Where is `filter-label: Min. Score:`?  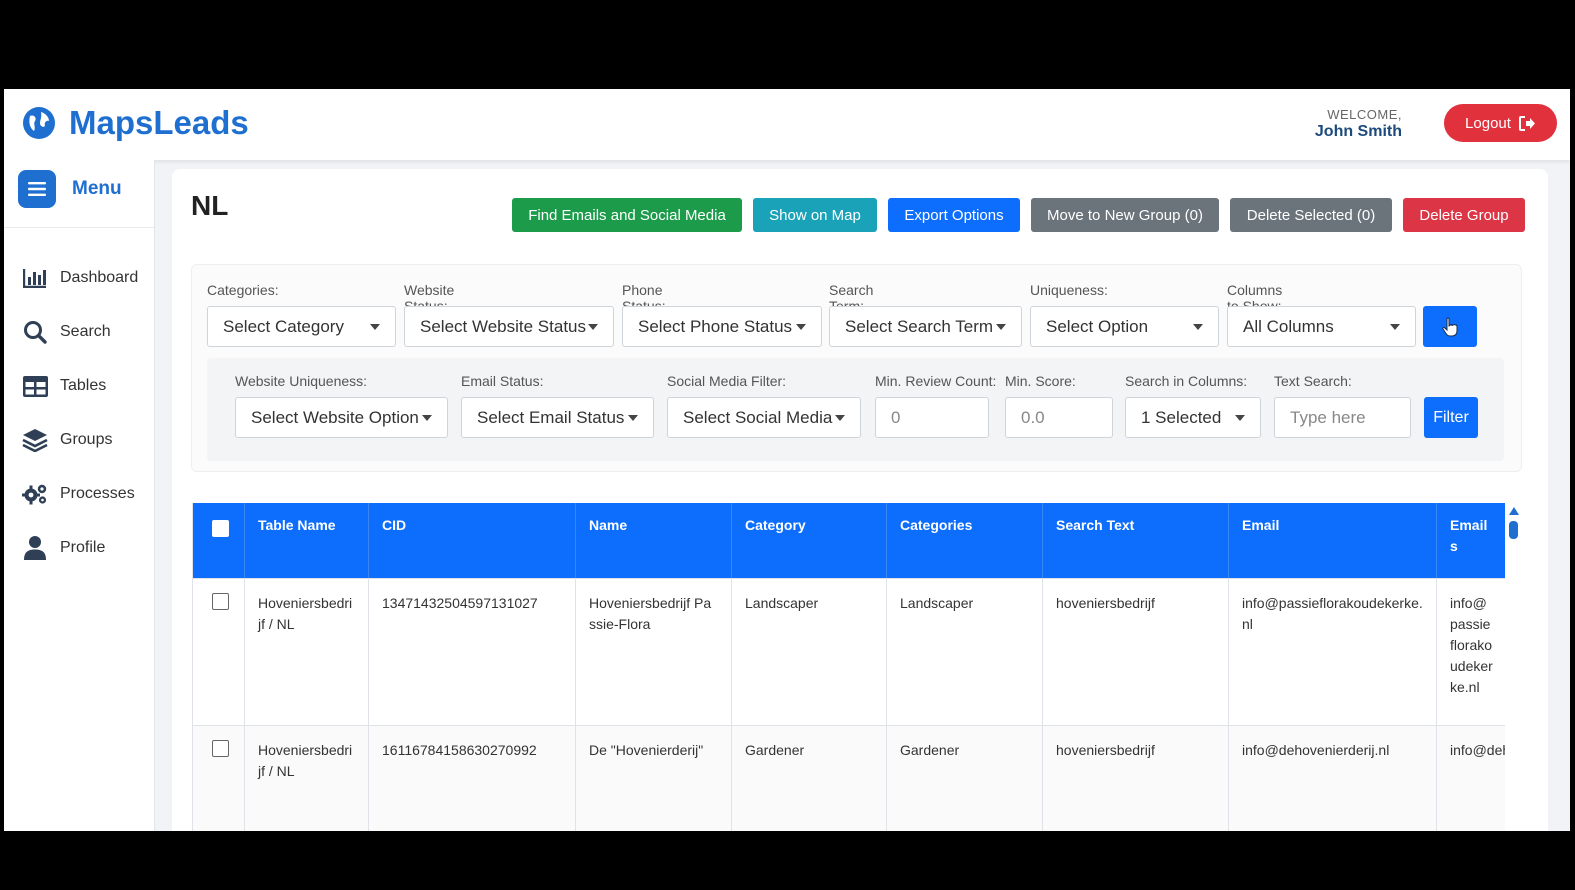 filter-label: Min. Score: is located at coordinates (1040, 381).